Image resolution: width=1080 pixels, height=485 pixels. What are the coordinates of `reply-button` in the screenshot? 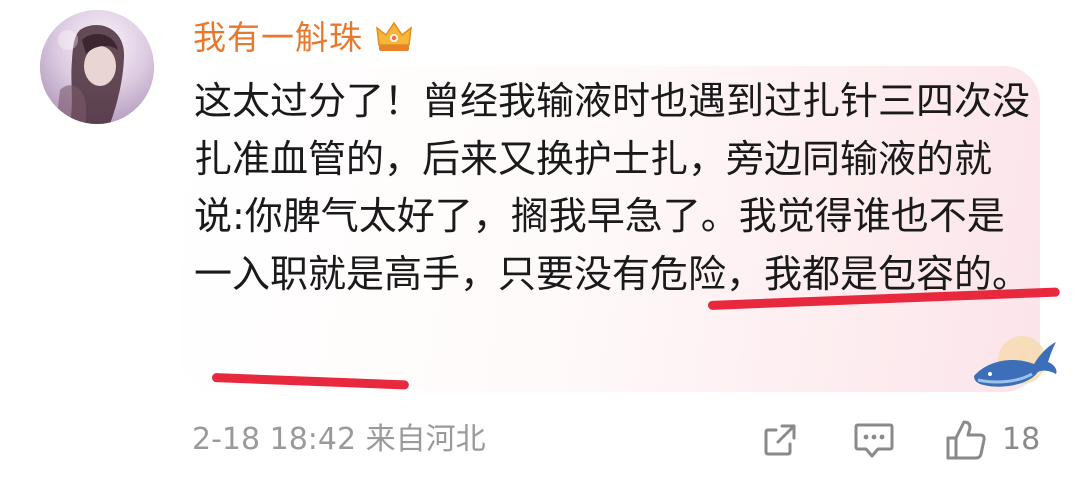 It's located at (874, 440).